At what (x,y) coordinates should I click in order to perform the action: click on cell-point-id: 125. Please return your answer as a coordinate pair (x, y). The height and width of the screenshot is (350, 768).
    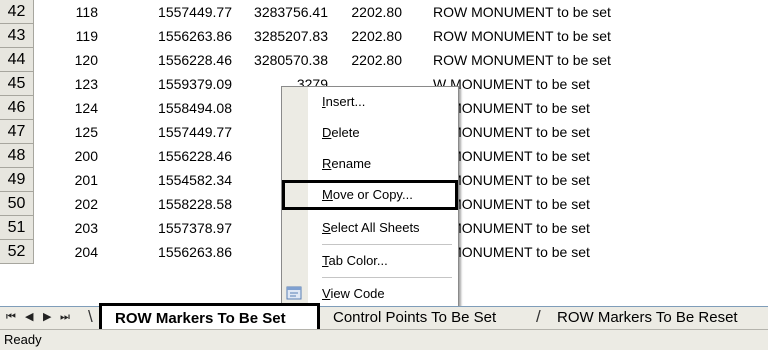
    Looking at the image, I should click on (78, 132).